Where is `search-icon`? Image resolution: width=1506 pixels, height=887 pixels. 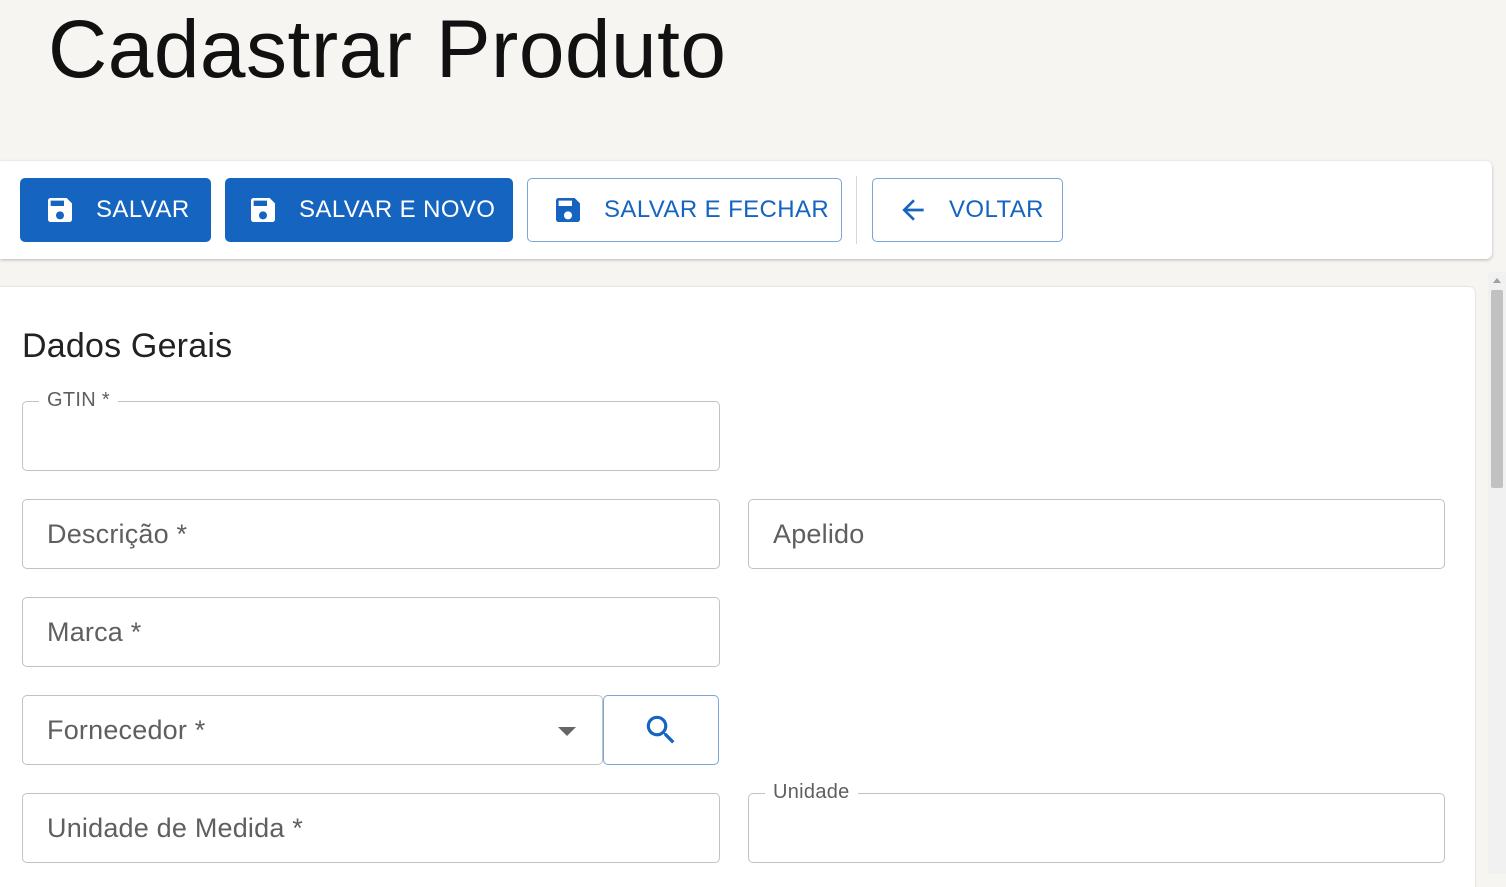 search-icon is located at coordinates (661, 730).